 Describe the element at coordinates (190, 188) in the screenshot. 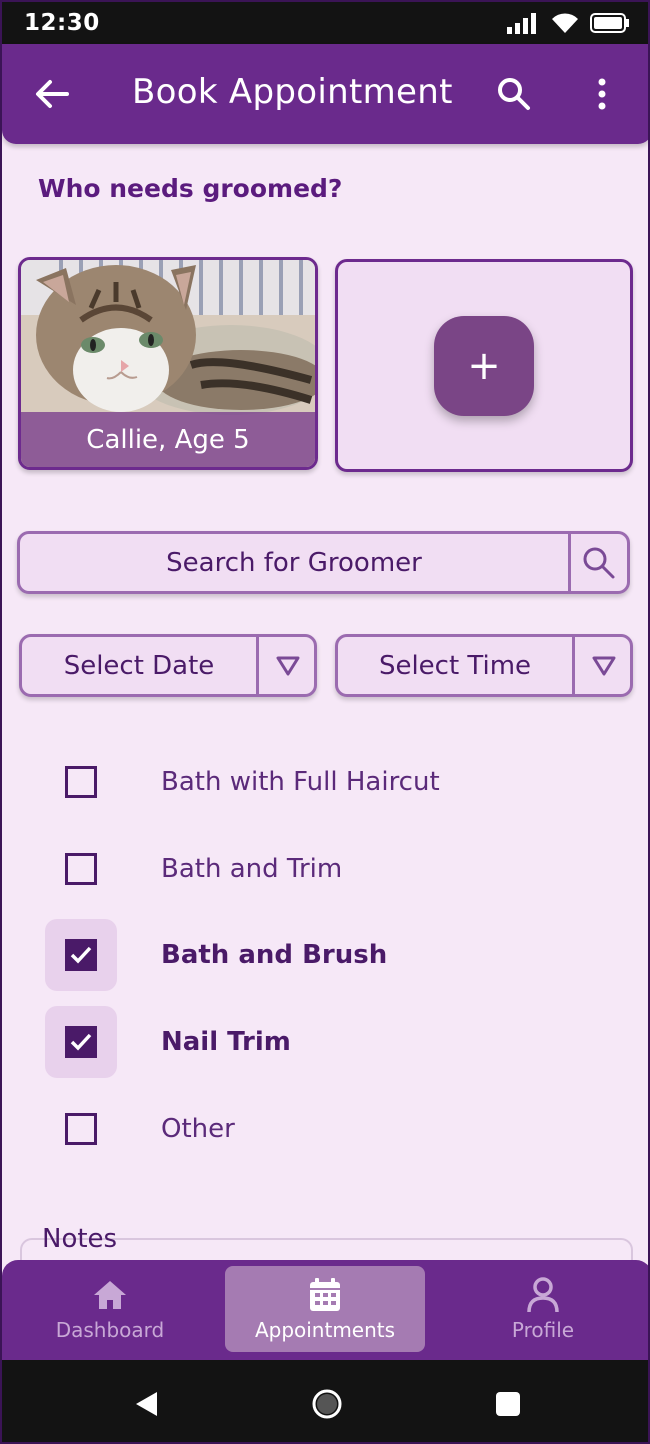

I see `section-title: Who needs groomed?` at that location.